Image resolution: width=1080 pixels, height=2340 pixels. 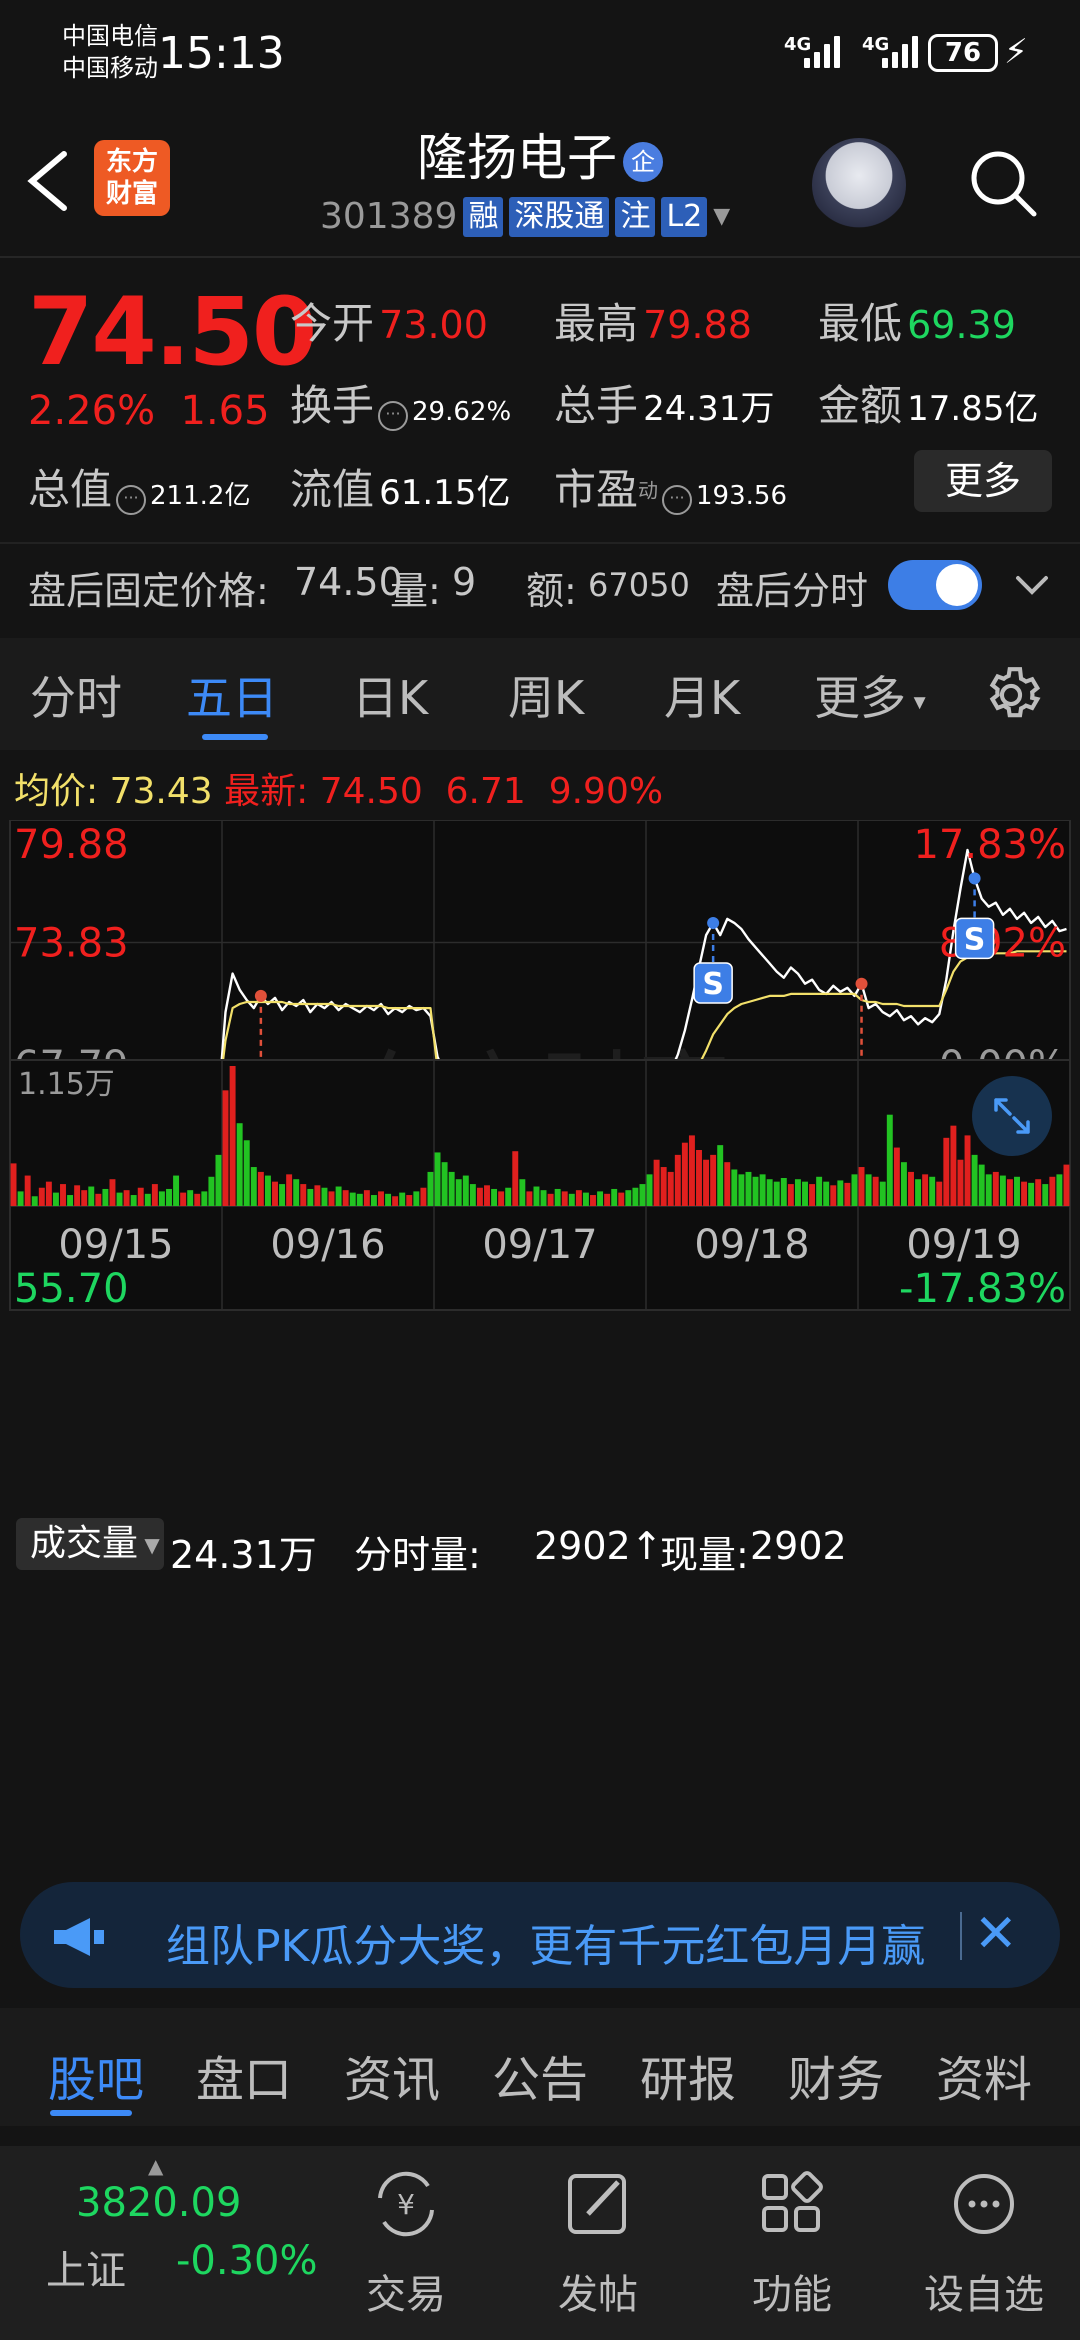 I want to click on divider, so click(x=540, y=543).